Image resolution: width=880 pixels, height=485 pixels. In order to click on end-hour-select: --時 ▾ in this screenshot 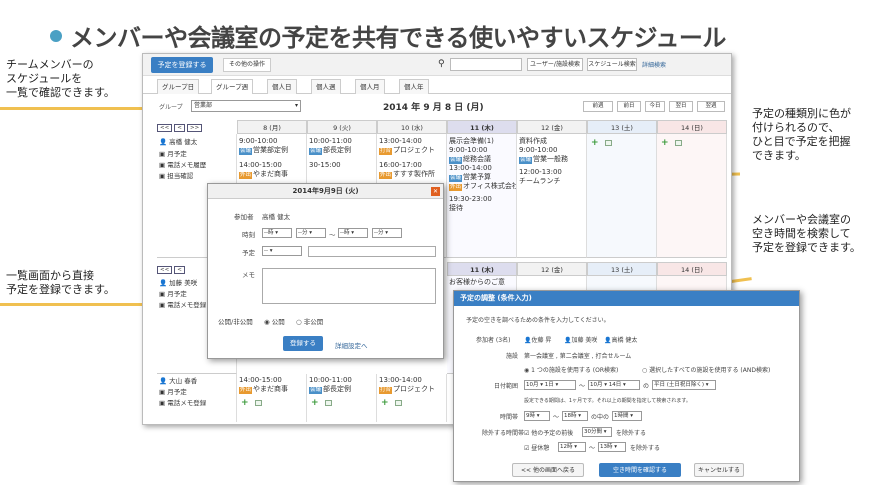, I will do `click(353, 233)`.